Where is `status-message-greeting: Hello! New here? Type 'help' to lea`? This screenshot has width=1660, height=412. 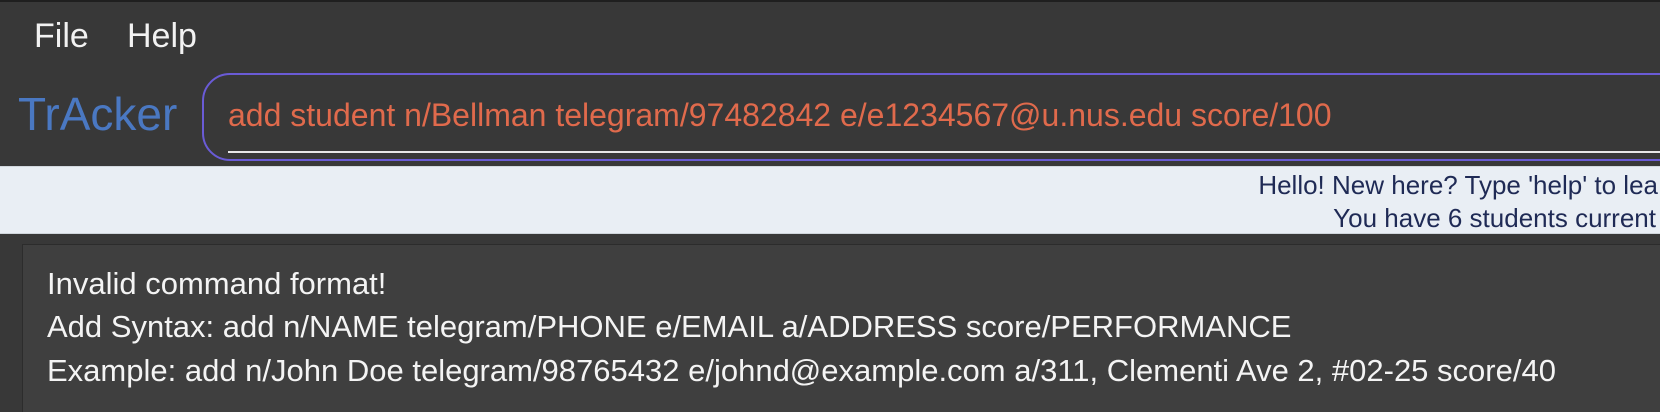 status-message-greeting: Hello! New here? Type 'help' to lea is located at coordinates (1458, 185).